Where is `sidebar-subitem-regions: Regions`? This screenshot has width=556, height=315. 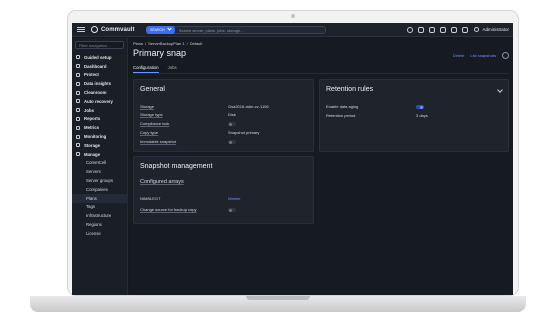 sidebar-subitem-regions: Regions is located at coordinates (99, 224).